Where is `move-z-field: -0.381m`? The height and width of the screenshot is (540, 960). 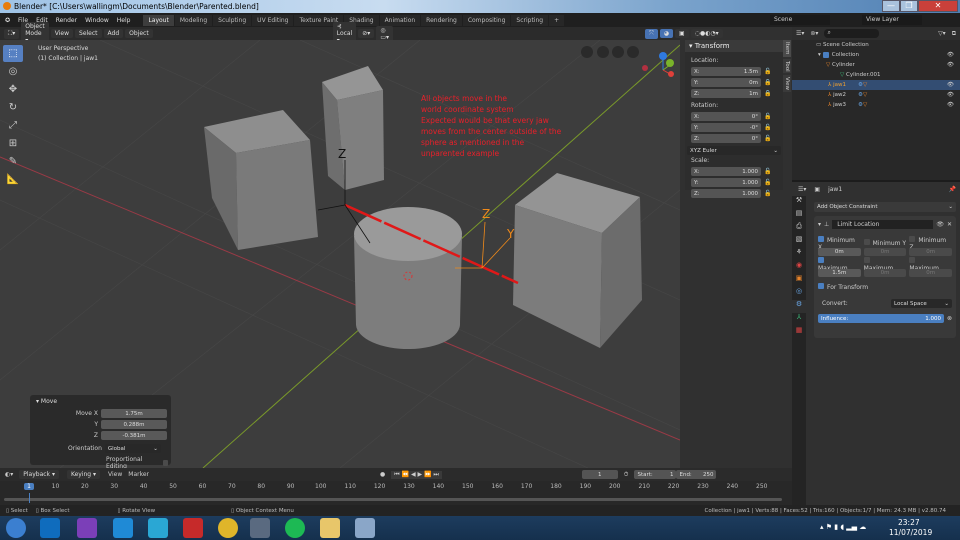 move-z-field: -0.381m is located at coordinates (134, 435).